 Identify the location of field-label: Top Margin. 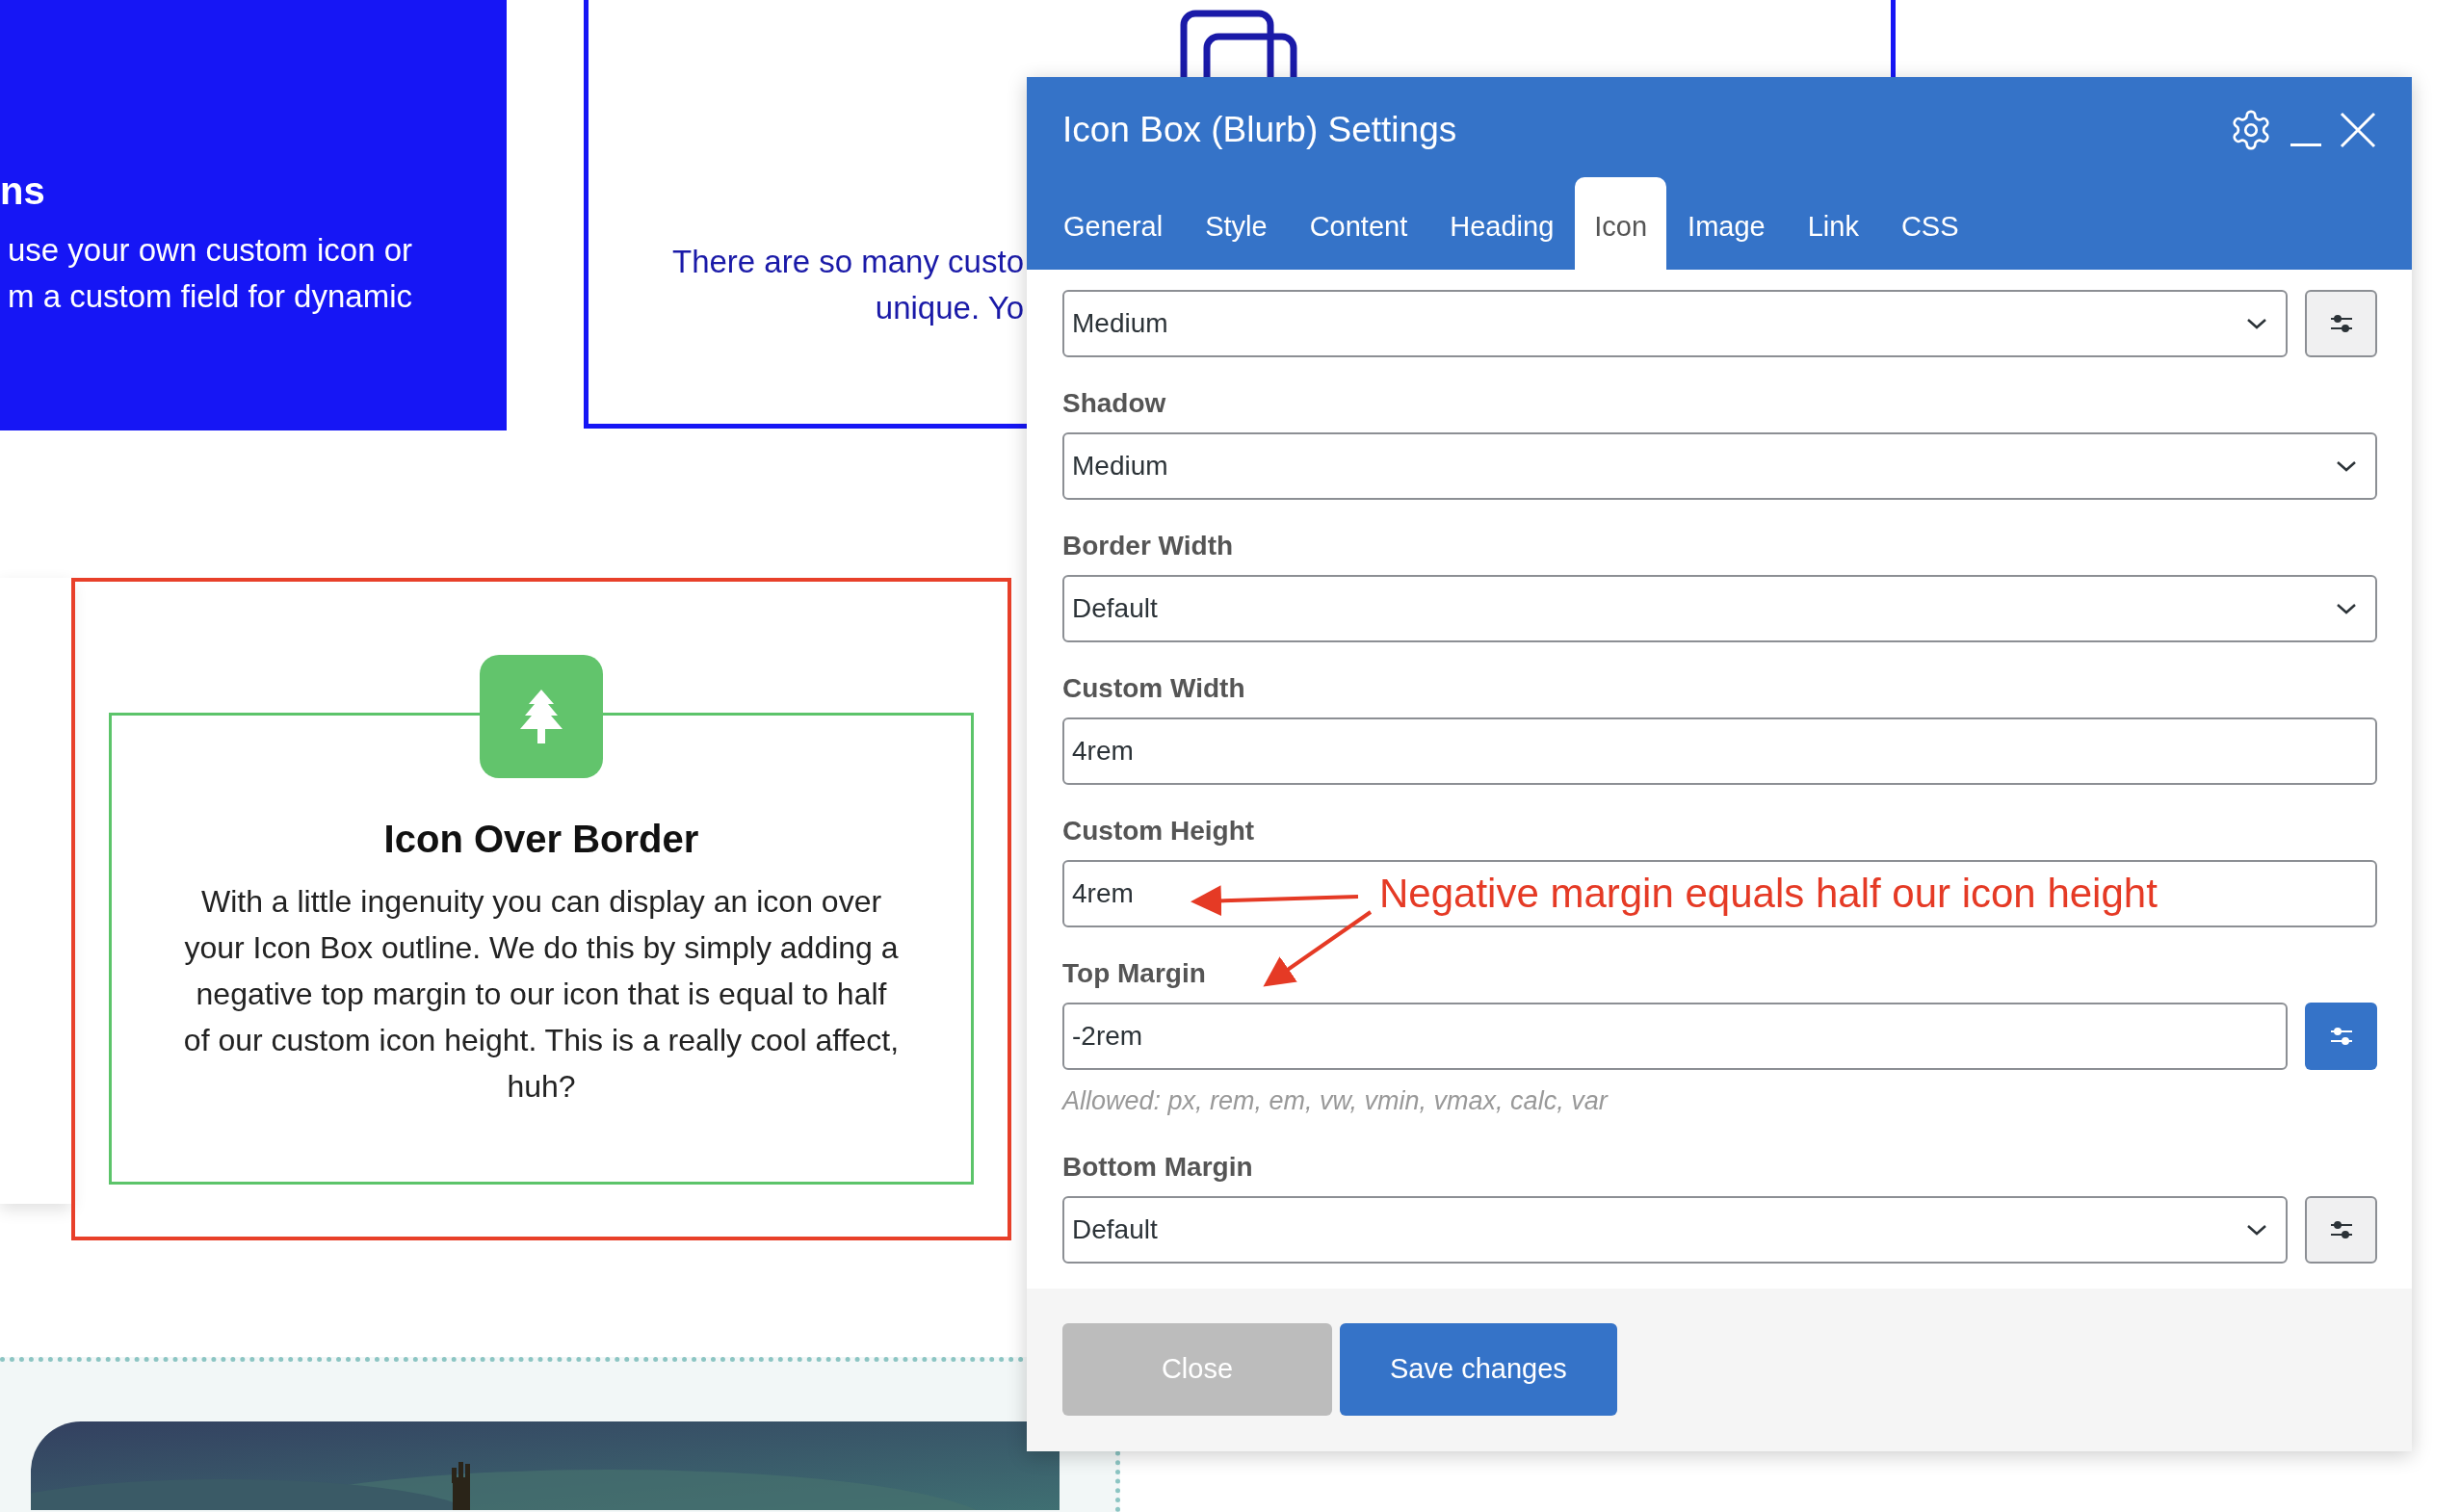
(1134, 973).